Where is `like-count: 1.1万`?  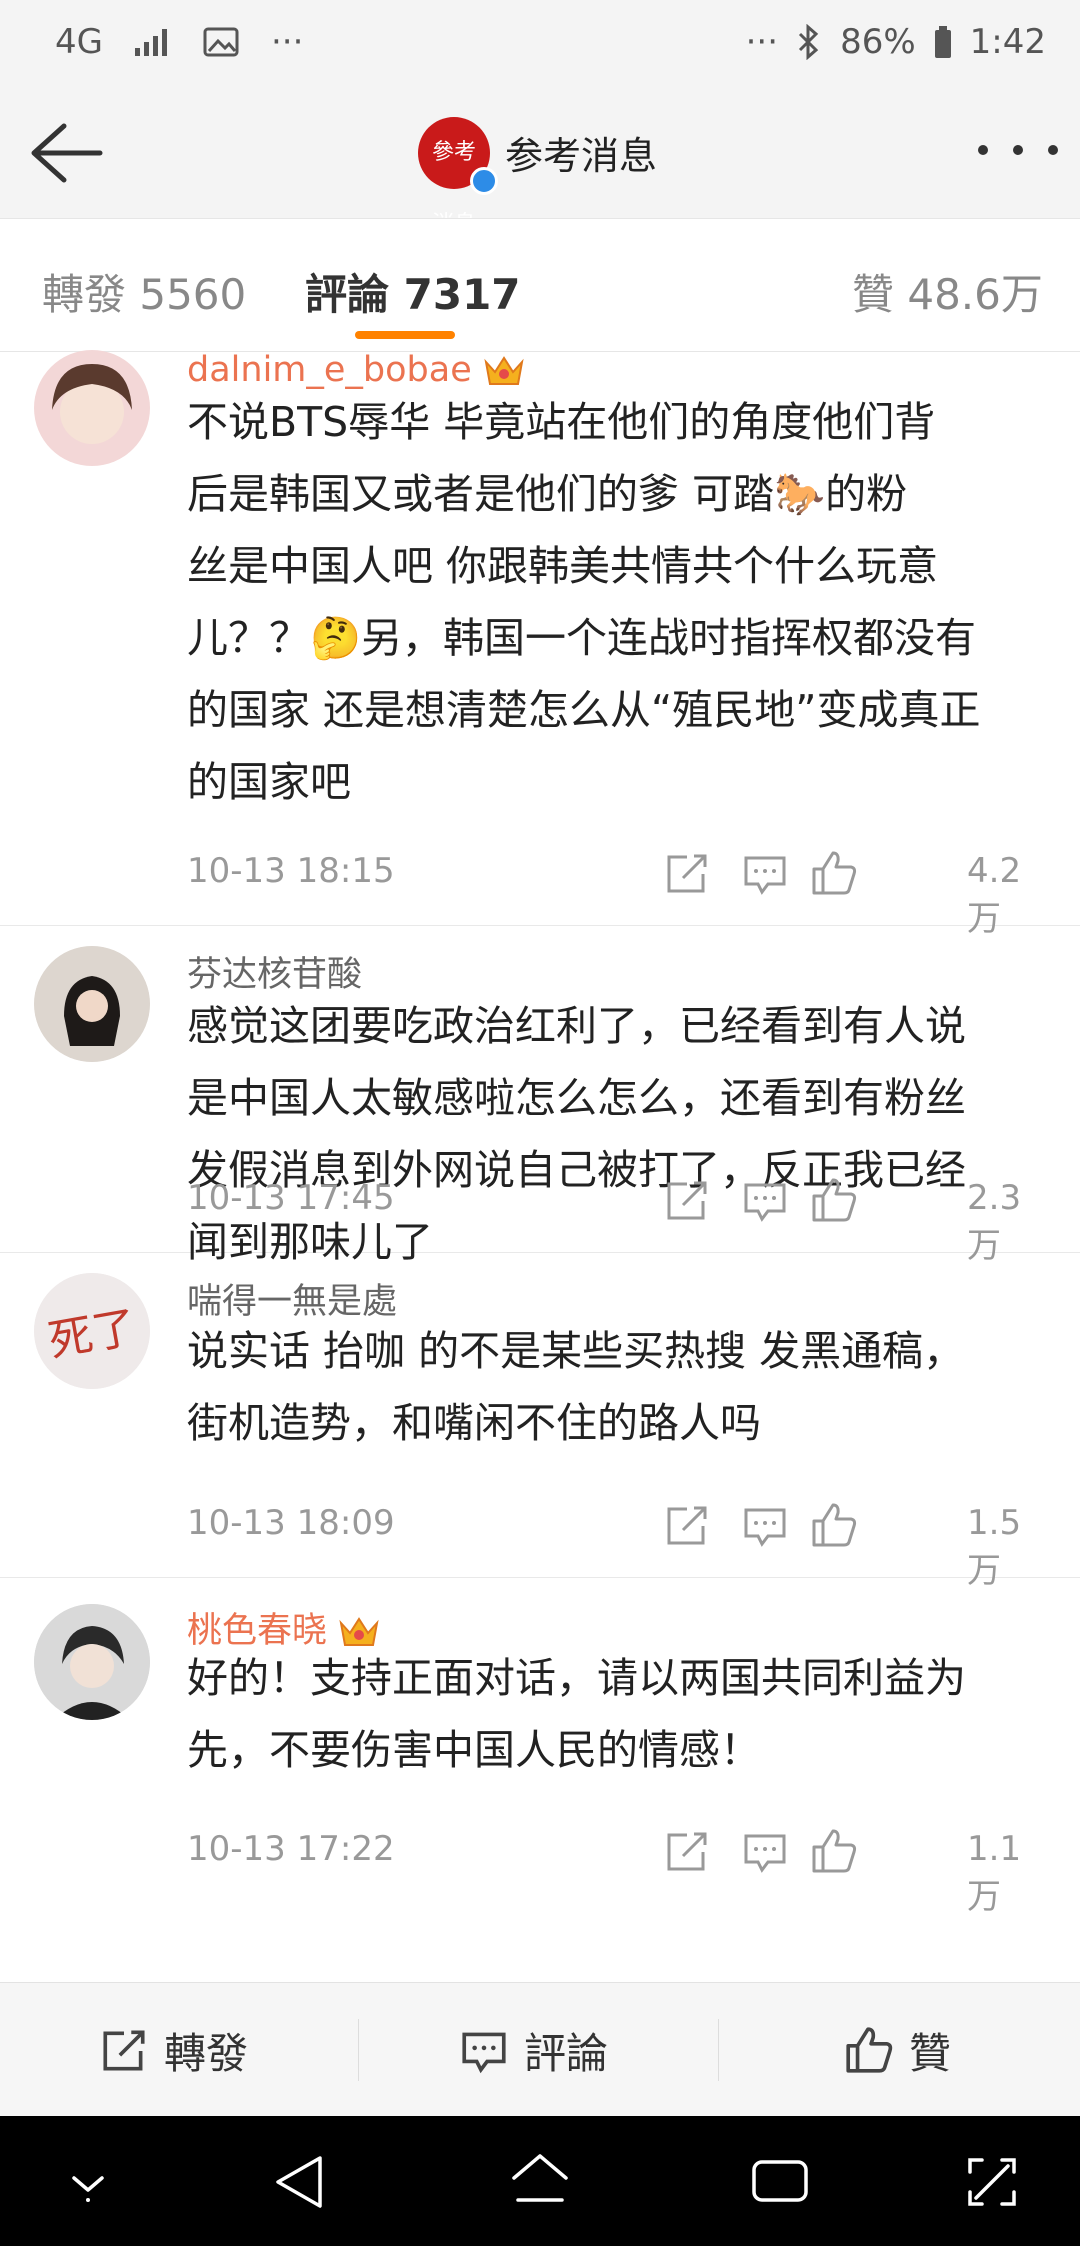 like-count: 1.1万 is located at coordinates (994, 1873).